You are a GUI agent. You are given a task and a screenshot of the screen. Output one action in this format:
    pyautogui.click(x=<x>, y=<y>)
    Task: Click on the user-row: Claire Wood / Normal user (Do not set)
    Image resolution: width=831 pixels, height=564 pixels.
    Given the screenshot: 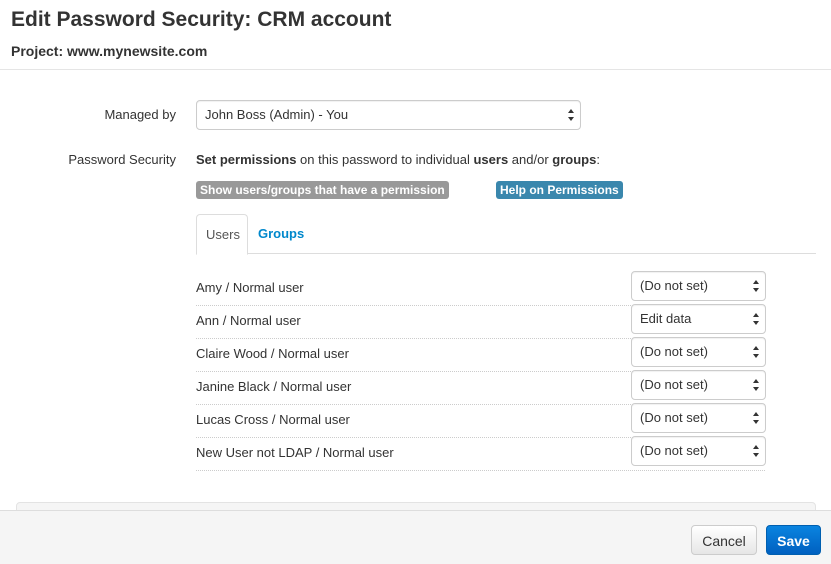 What is the action you would take?
    pyautogui.click(x=481, y=354)
    